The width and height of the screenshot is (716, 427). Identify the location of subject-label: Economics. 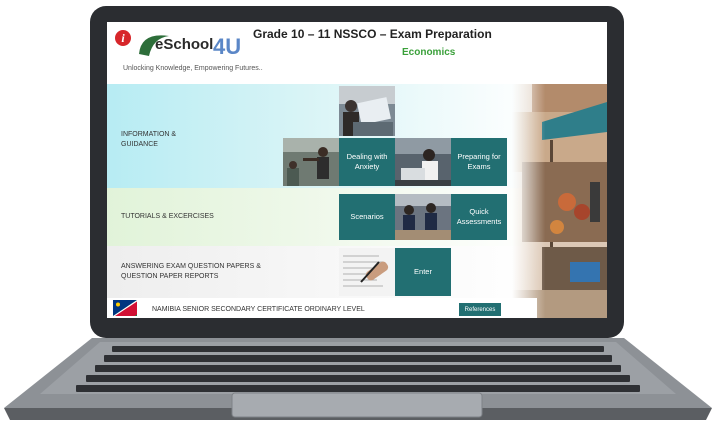
(429, 52).